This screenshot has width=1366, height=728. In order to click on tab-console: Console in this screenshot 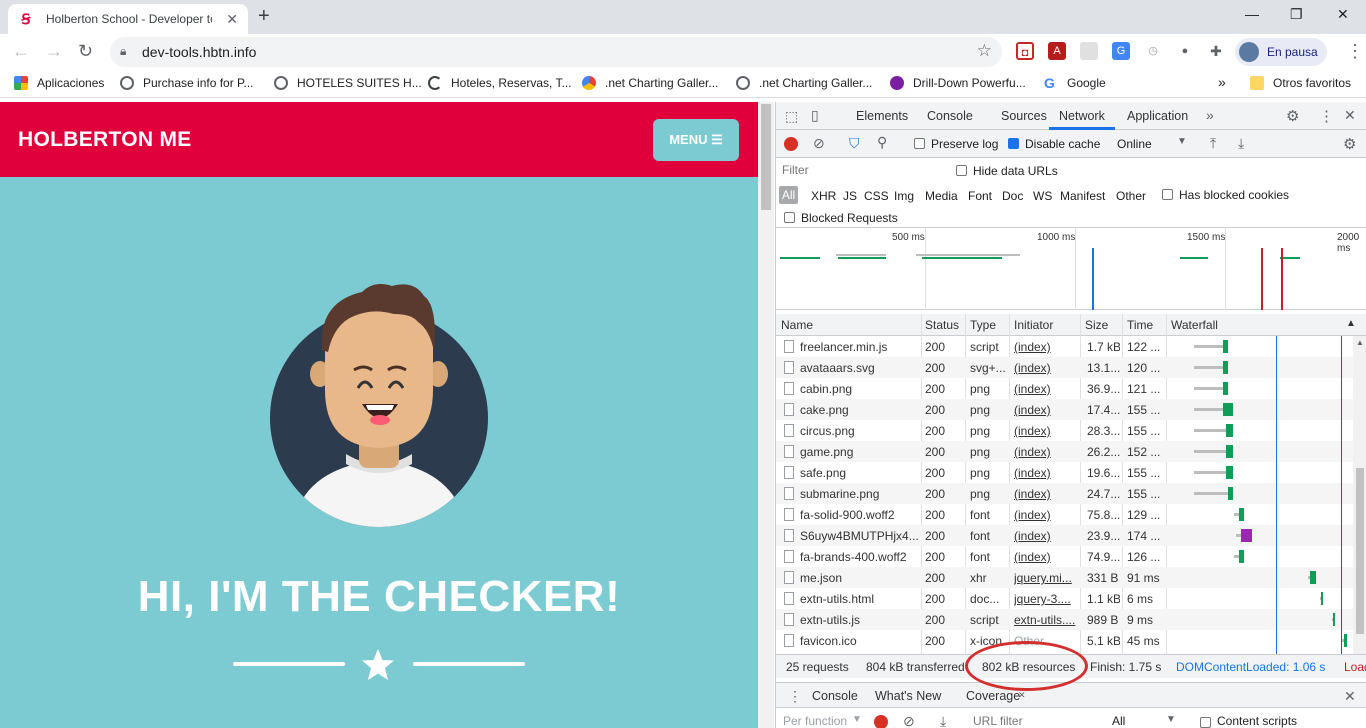, I will do `click(950, 116)`.